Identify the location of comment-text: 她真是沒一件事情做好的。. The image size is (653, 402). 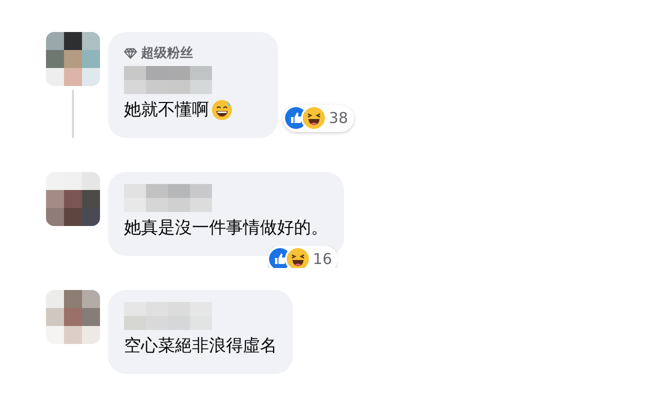
(226, 228).